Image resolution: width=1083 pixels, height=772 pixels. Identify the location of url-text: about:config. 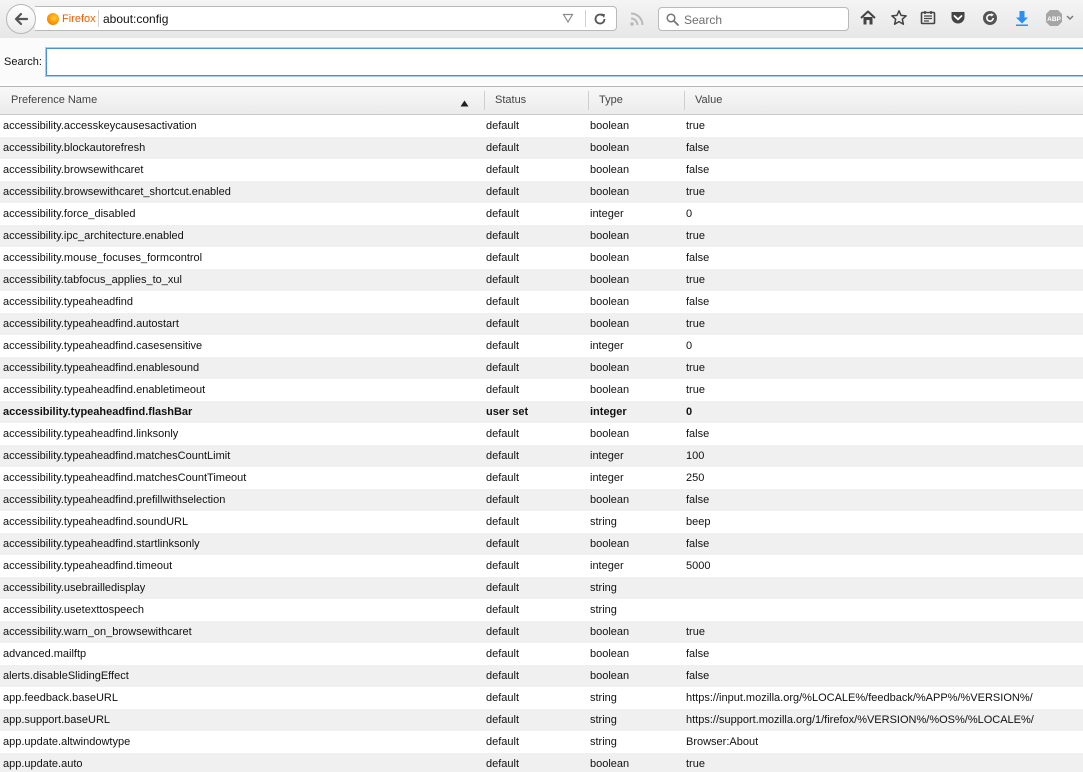
(135, 19).